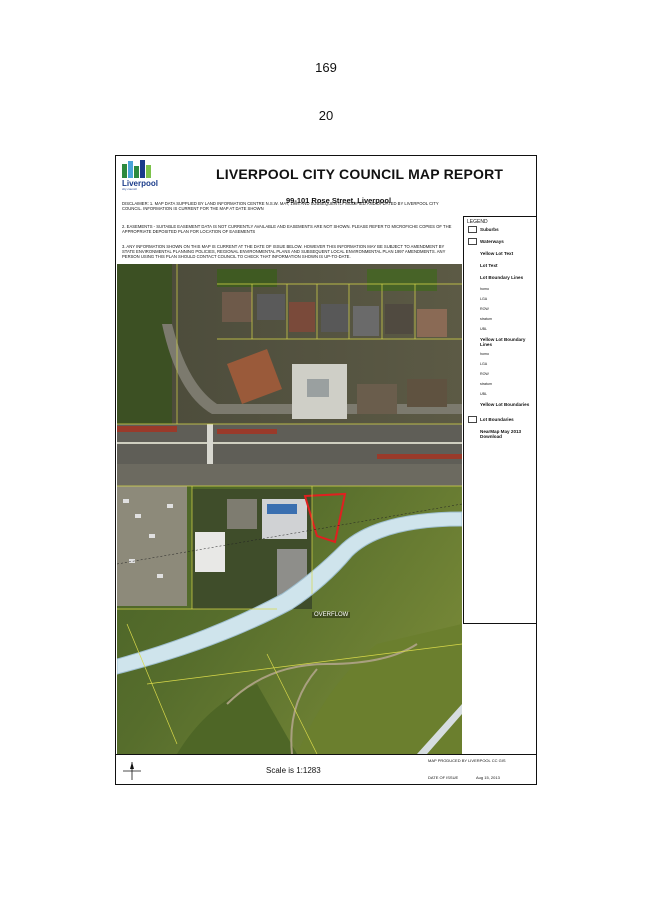 The image size is (652, 922). Describe the element at coordinates (331, 615) in the screenshot. I see `map-lot-label: OVERFLOW` at that location.